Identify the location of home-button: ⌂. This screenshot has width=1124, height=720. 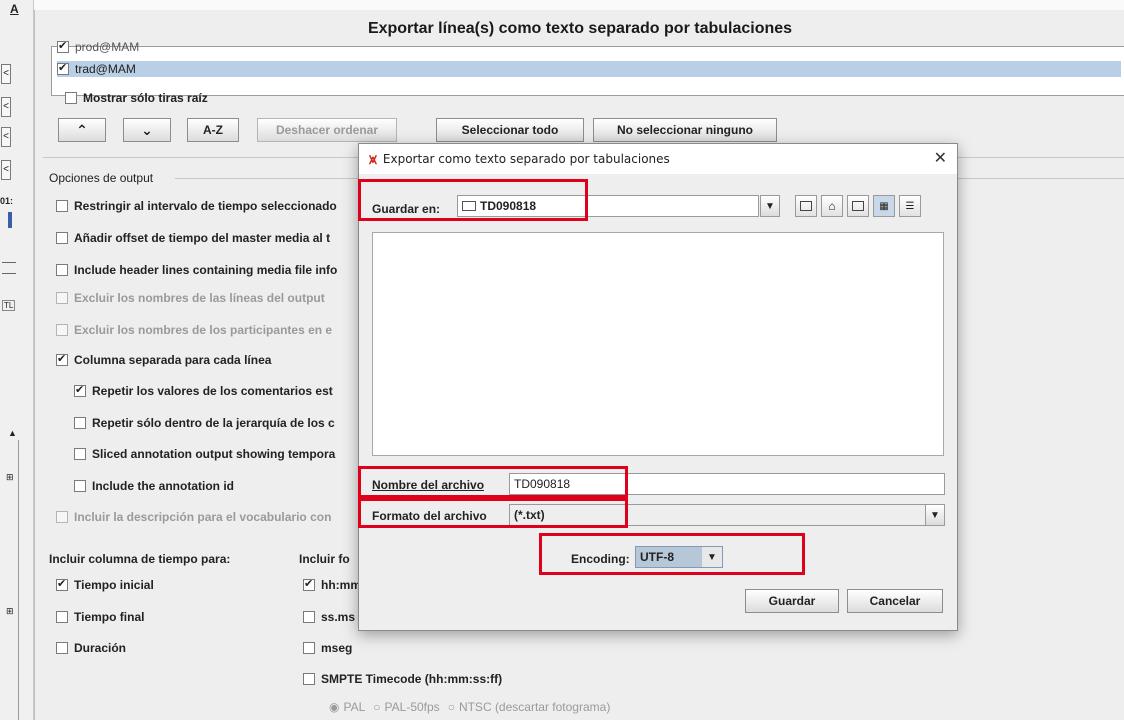
(832, 206).